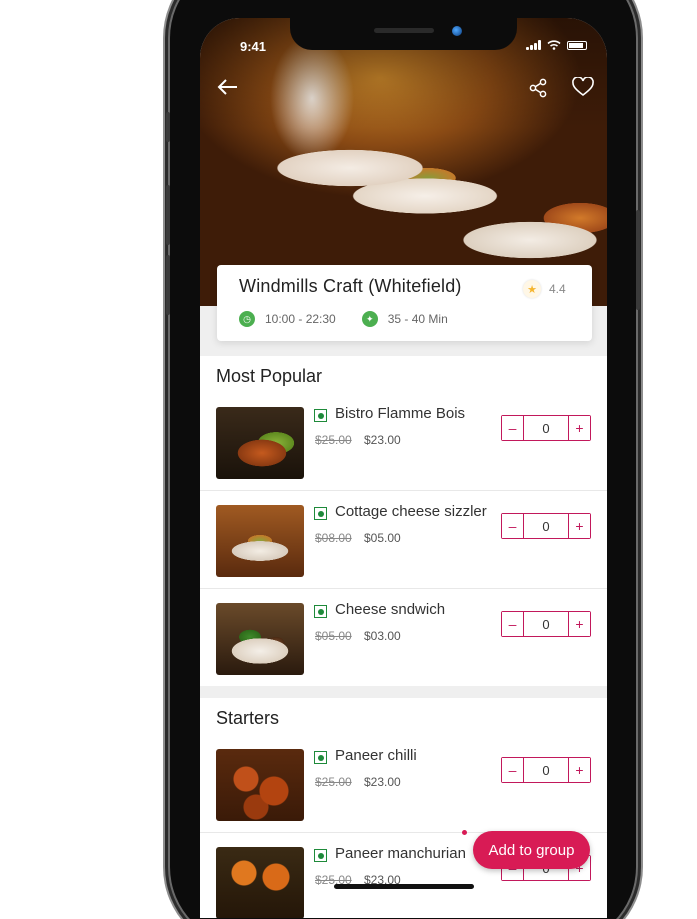 This screenshot has height=919, width=697. What do you see at coordinates (300, 319) in the screenshot?
I see `opening-hours: 10:00 - 22:30` at bounding box center [300, 319].